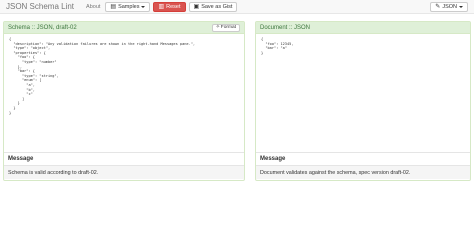 Image resolution: width=474 pixels, height=244 pixels. I want to click on json-mode-label: JSON, so click(449, 6).